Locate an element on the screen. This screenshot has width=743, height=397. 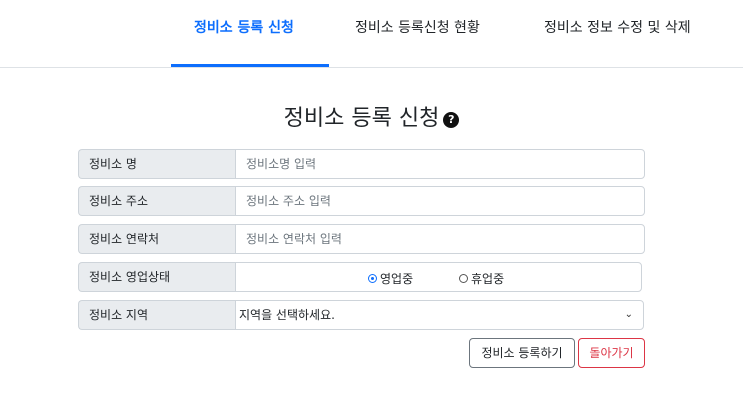
active-tab-indicator is located at coordinates (250, 65).